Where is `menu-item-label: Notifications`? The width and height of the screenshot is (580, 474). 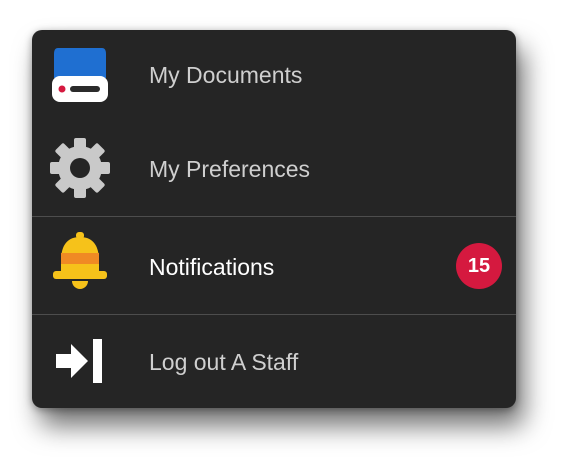
menu-item-label: Notifications is located at coordinates (212, 267).